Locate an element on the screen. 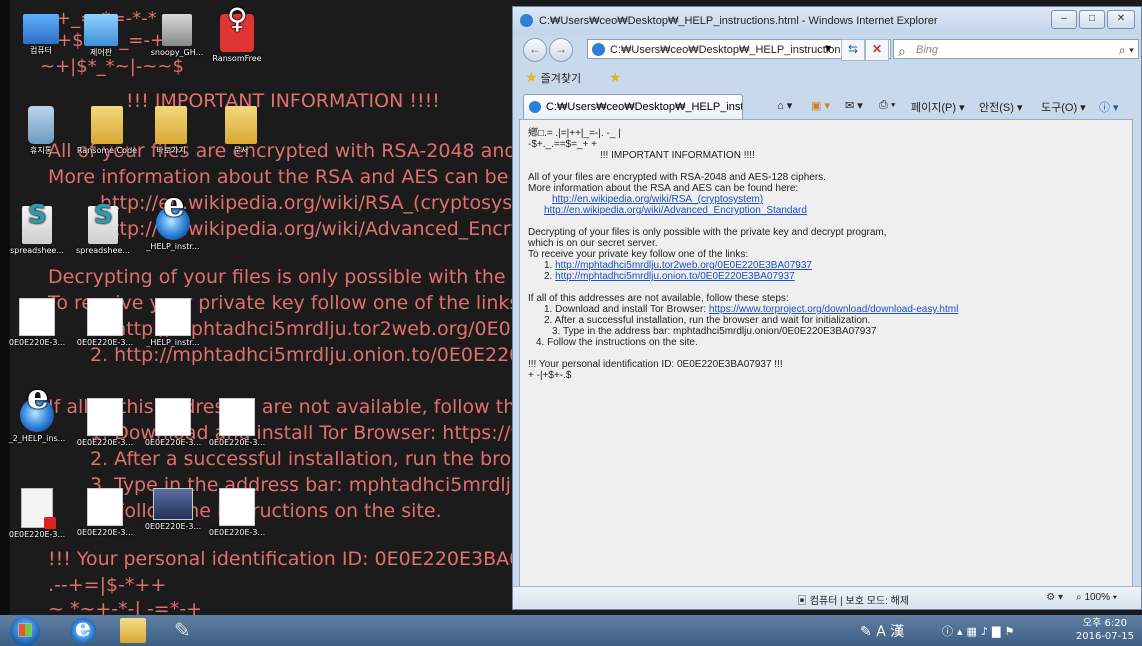 This screenshot has width=1142, height=646. back-button: ← is located at coordinates (535, 50).